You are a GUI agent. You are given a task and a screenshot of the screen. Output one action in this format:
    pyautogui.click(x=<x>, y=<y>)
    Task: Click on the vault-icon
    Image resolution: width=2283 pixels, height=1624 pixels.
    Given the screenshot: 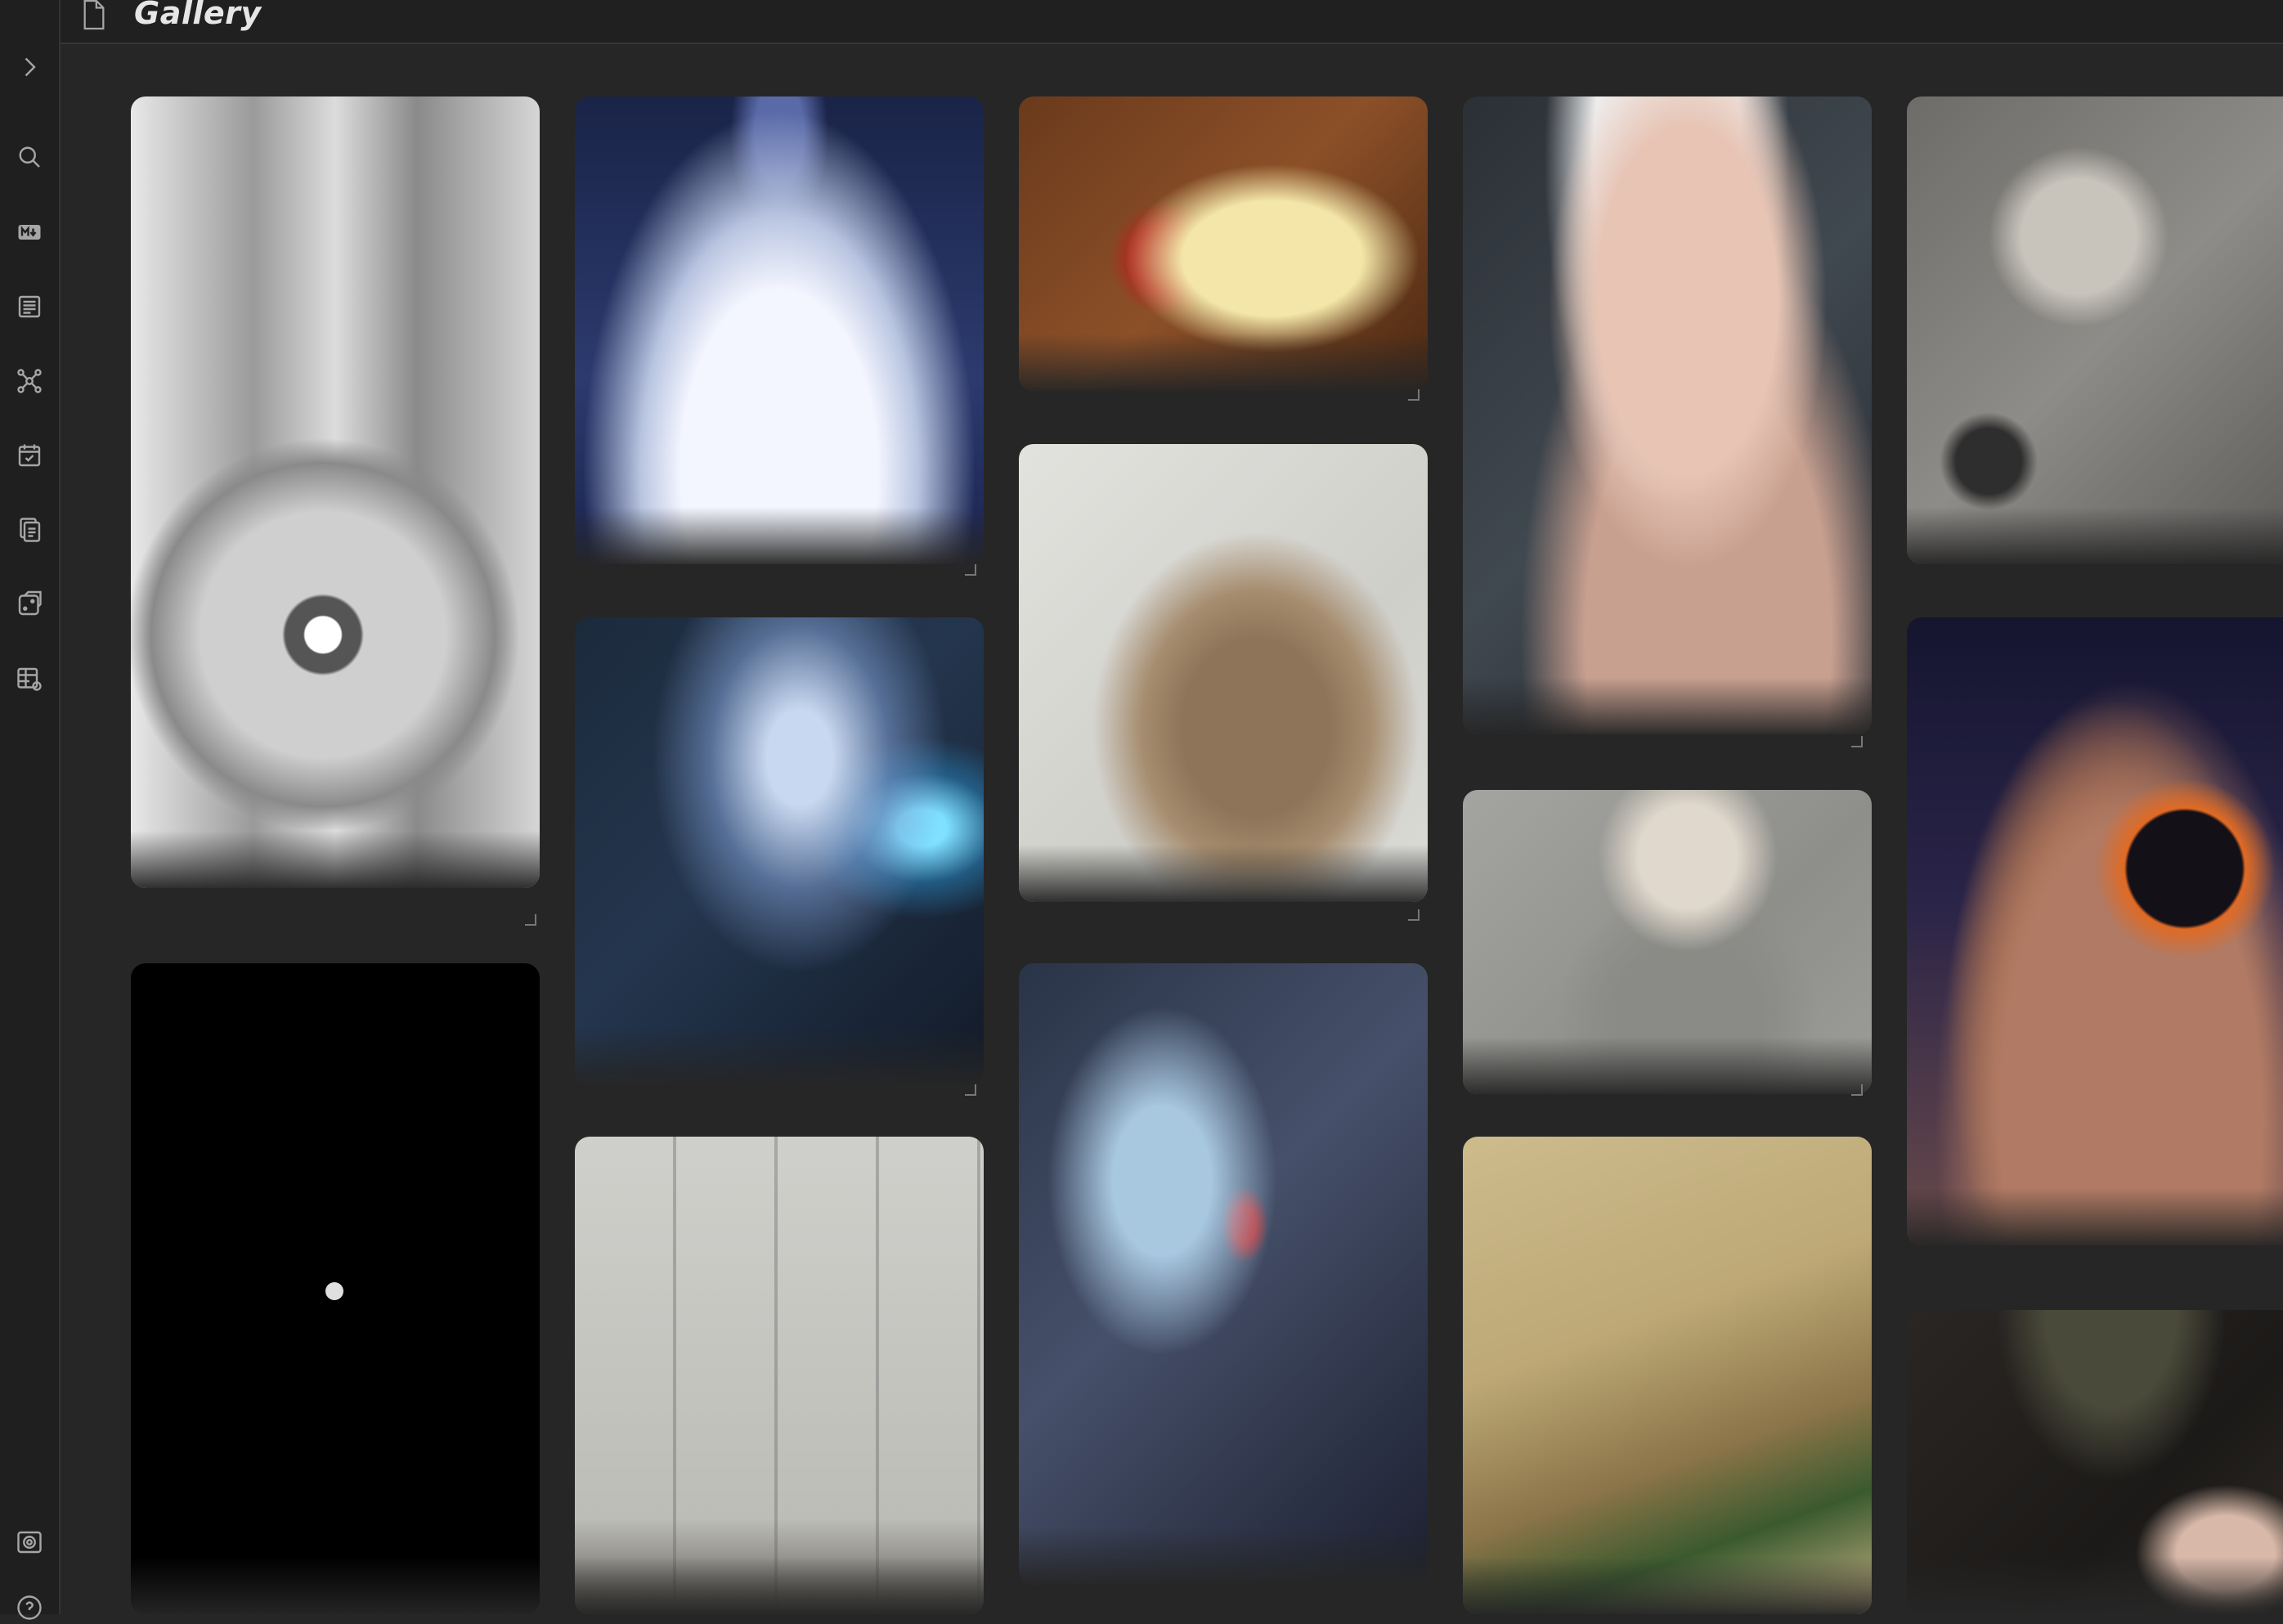 What is the action you would take?
    pyautogui.click(x=29, y=1543)
    